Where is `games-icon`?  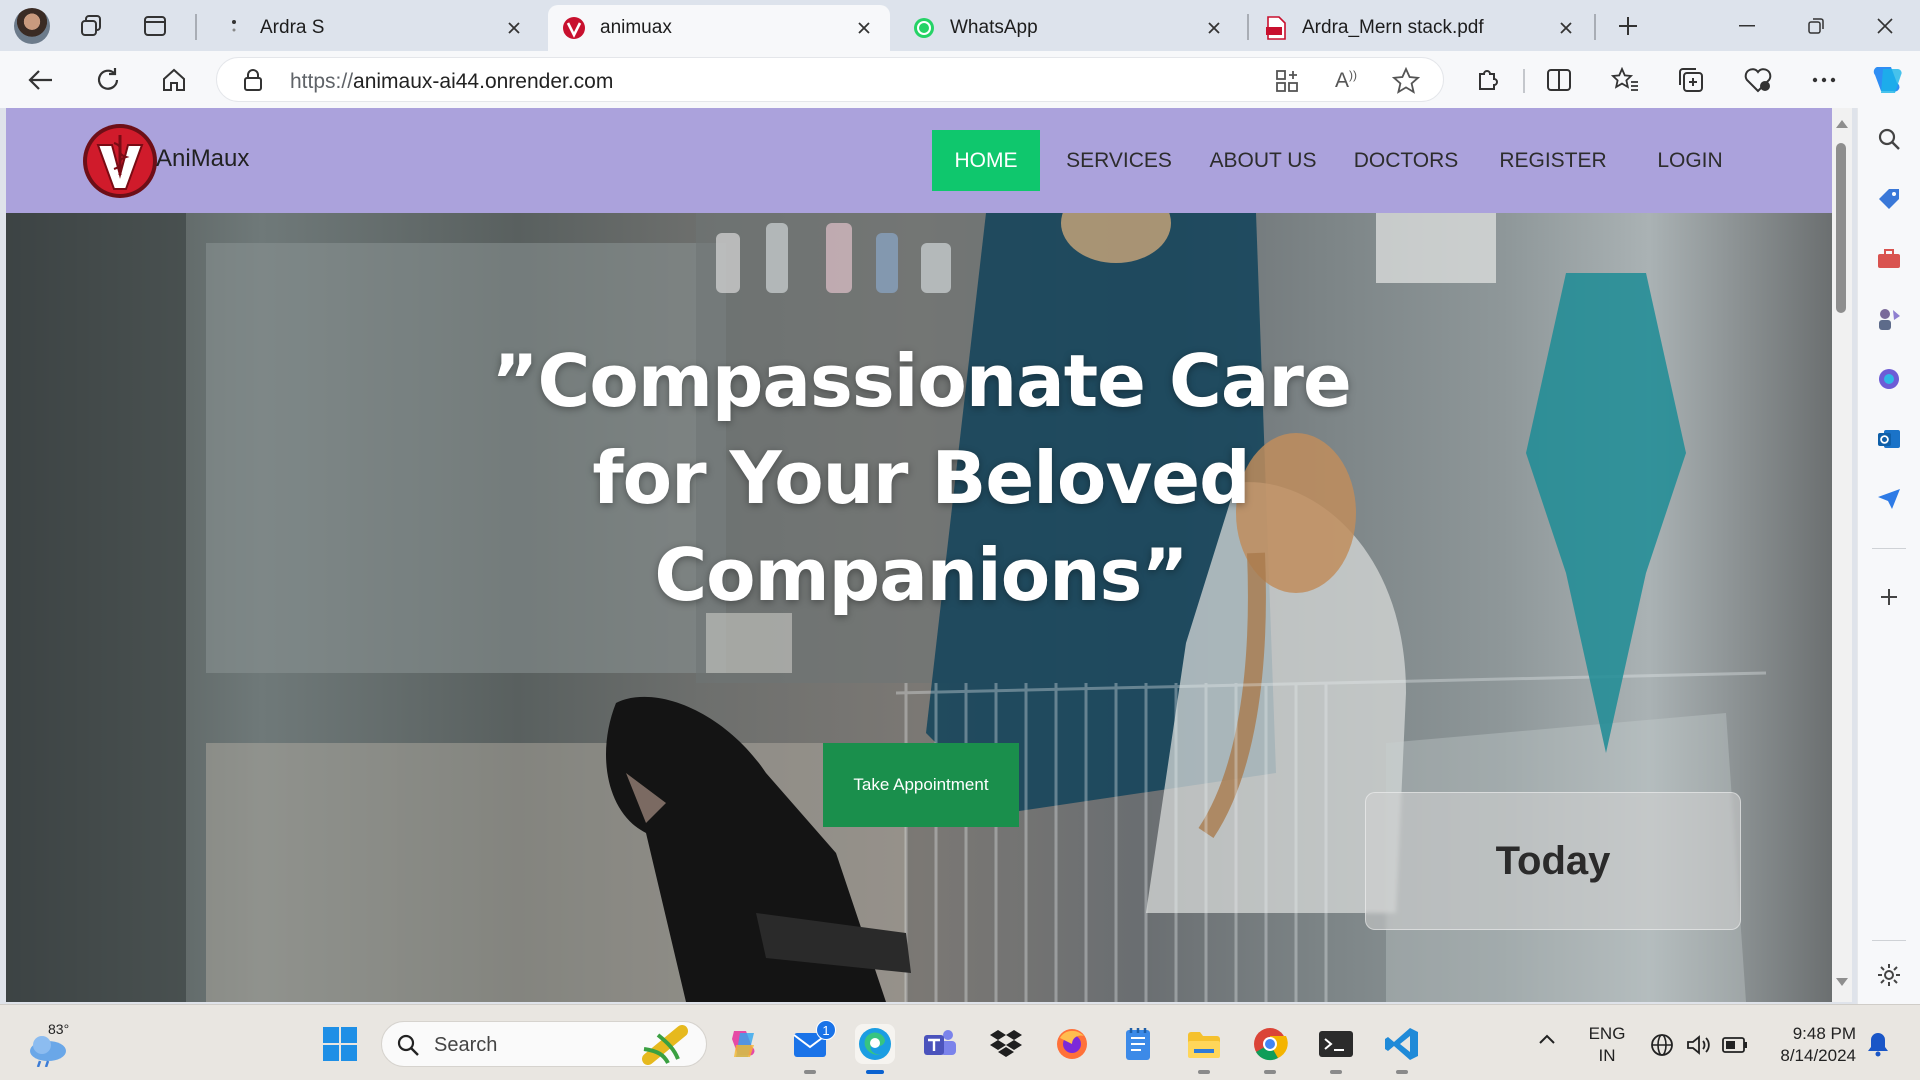 games-icon is located at coordinates (1889, 319).